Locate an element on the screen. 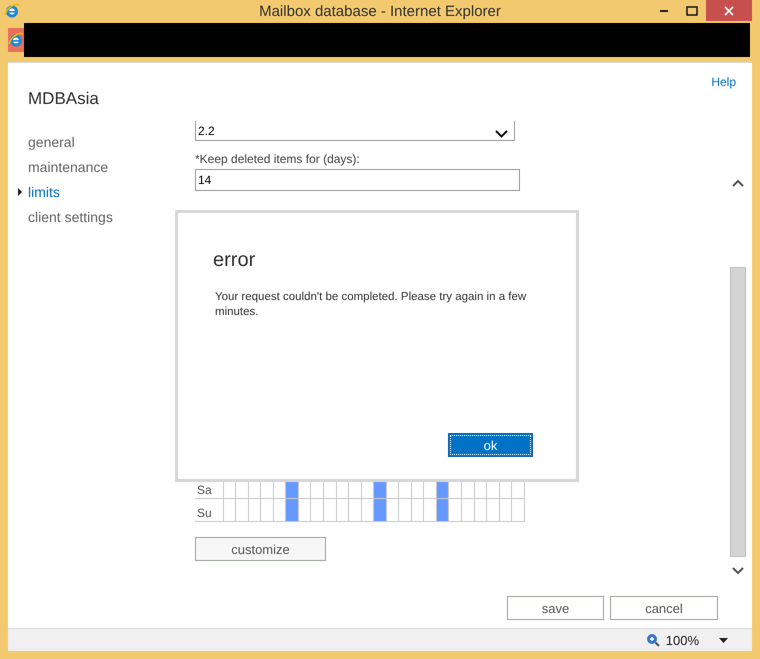 The width and height of the screenshot is (760, 659). customize-button: customize is located at coordinates (260, 549).